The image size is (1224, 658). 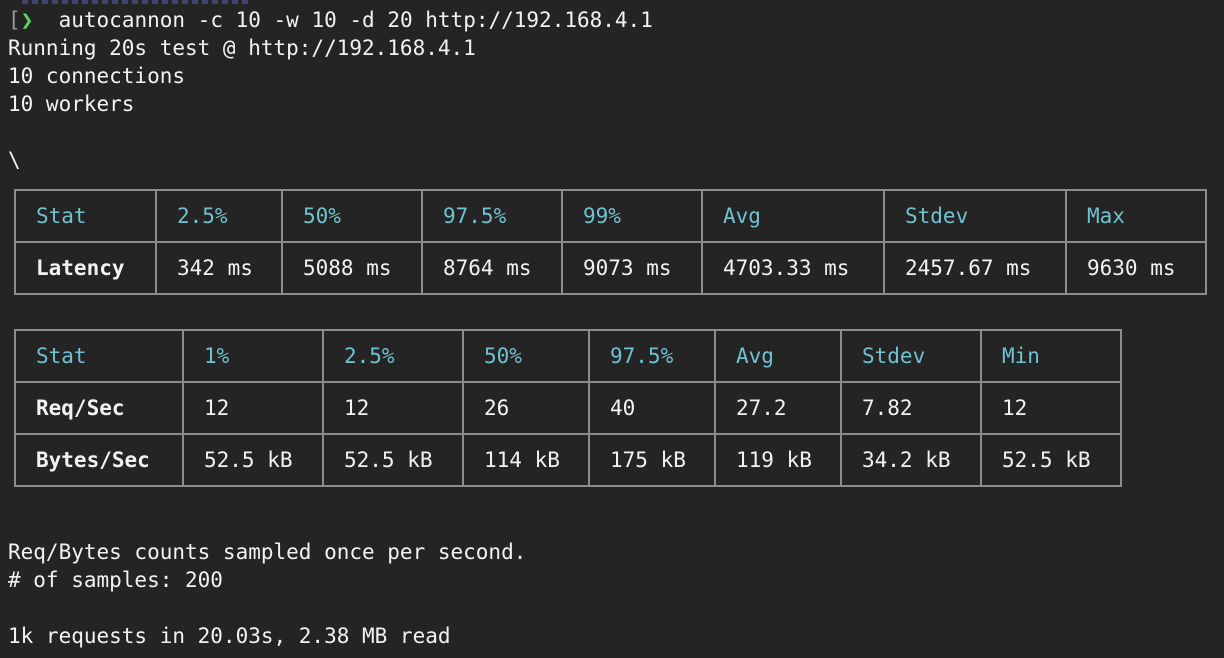 What do you see at coordinates (99, 460) in the screenshot?
I see `row-label: Bytes/Sec` at bounding box center [99, 460].